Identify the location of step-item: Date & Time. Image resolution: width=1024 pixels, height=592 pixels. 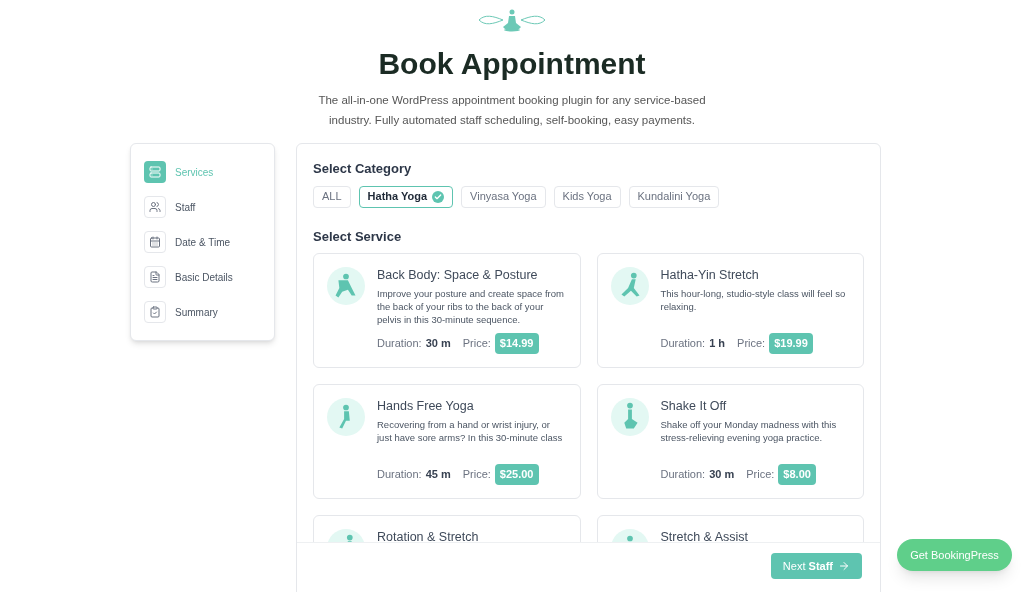
(202, 242).